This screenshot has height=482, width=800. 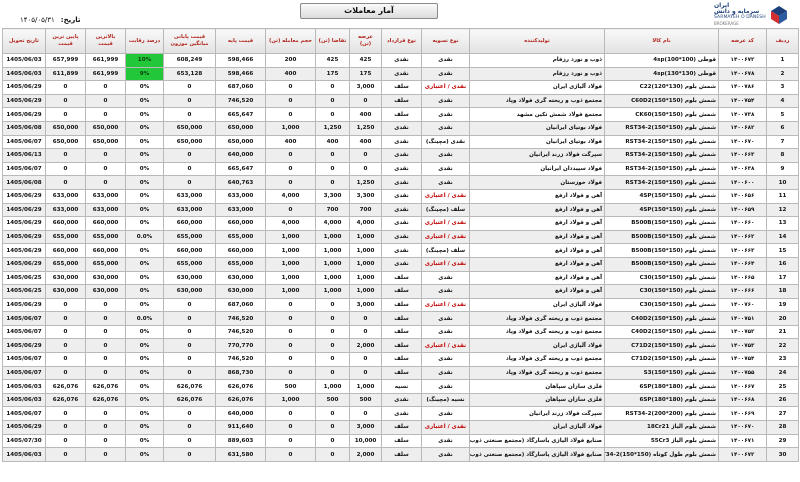 I want to click on table-cell: 640,763, so click(x=240, y=182).